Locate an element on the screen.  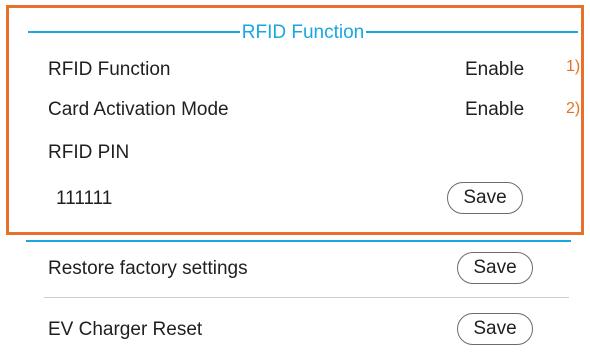
header-line-left is located at coordinates (134, 32).